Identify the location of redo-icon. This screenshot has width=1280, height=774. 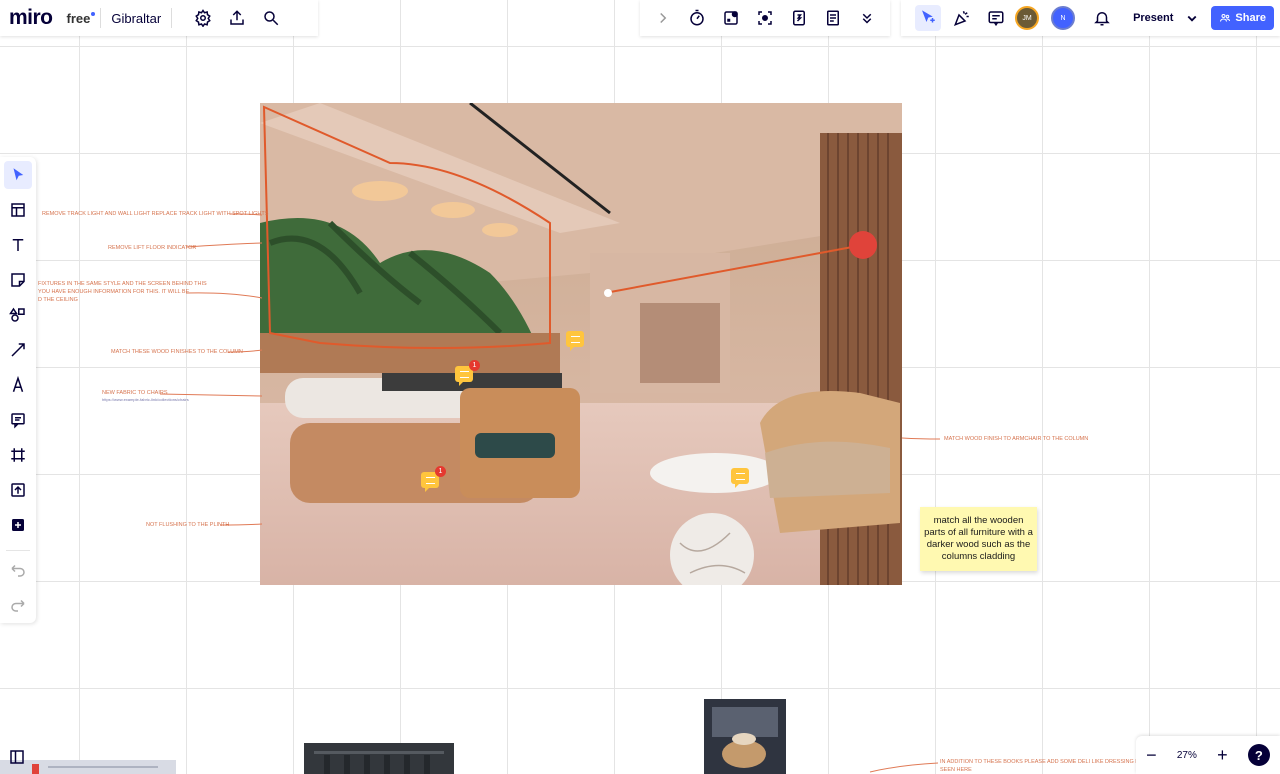
(18, 605).